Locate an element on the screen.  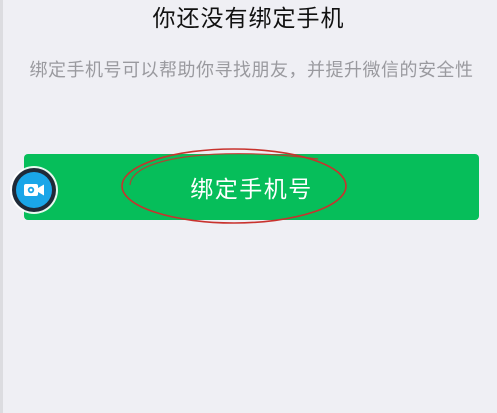
floating-camera-button is located at coordinates (34, 190).